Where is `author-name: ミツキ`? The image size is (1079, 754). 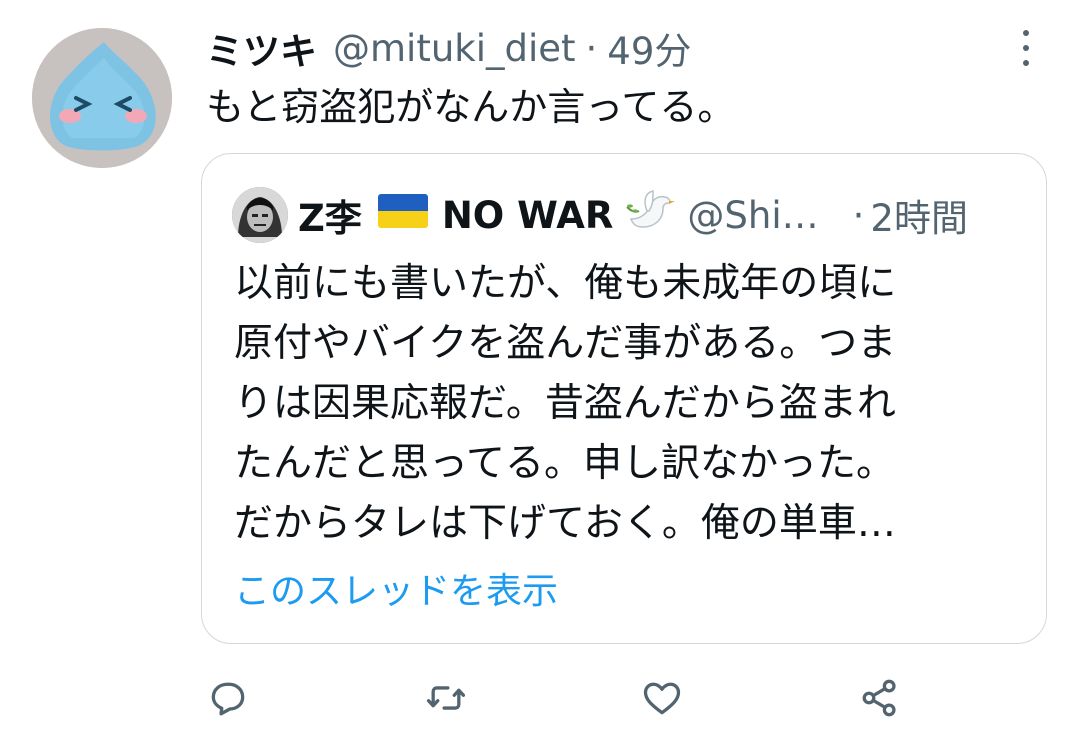 author-name: ミツキ is located at coordinates (261, 48).